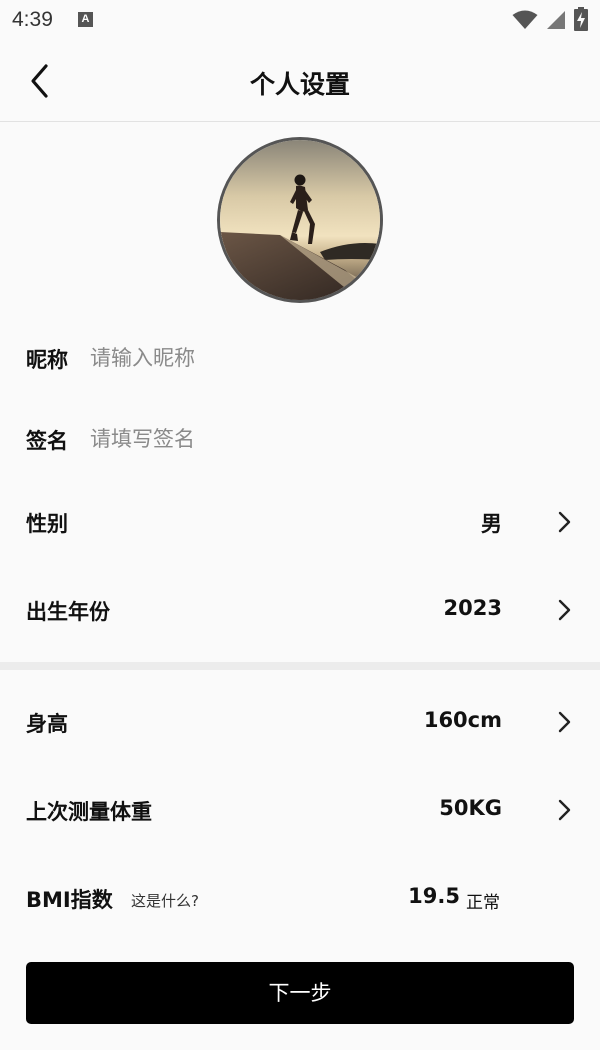 This screenshot has height=1050, width=600. I want to click on nickname-label: 昵称, so click(47, 360).